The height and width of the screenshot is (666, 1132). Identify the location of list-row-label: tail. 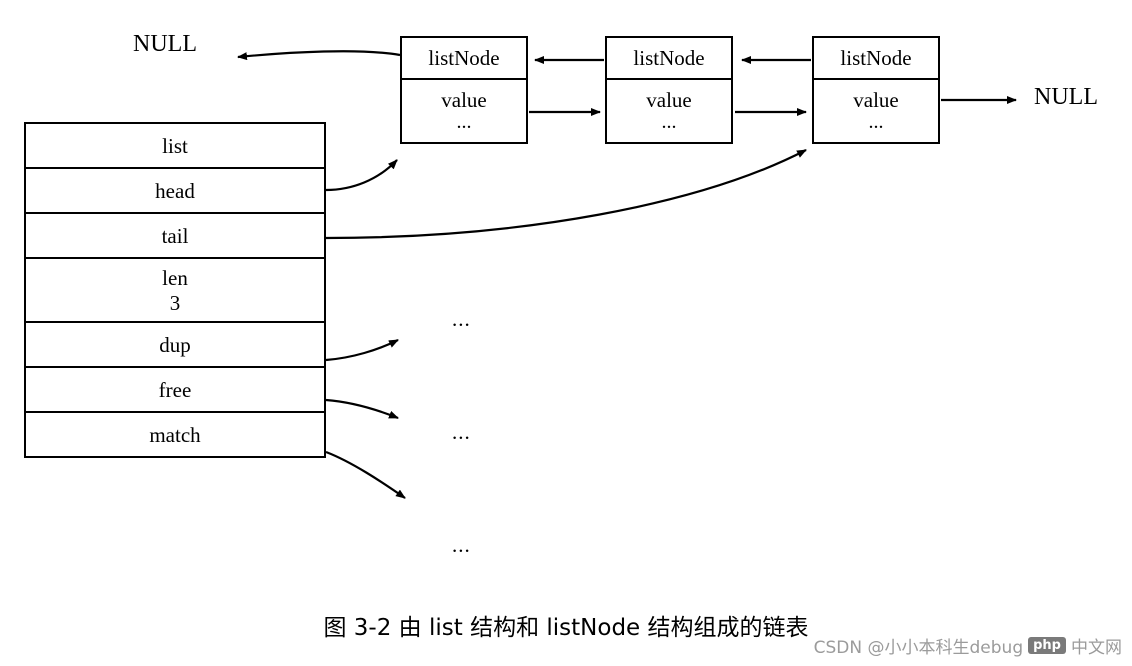
(175, 236).